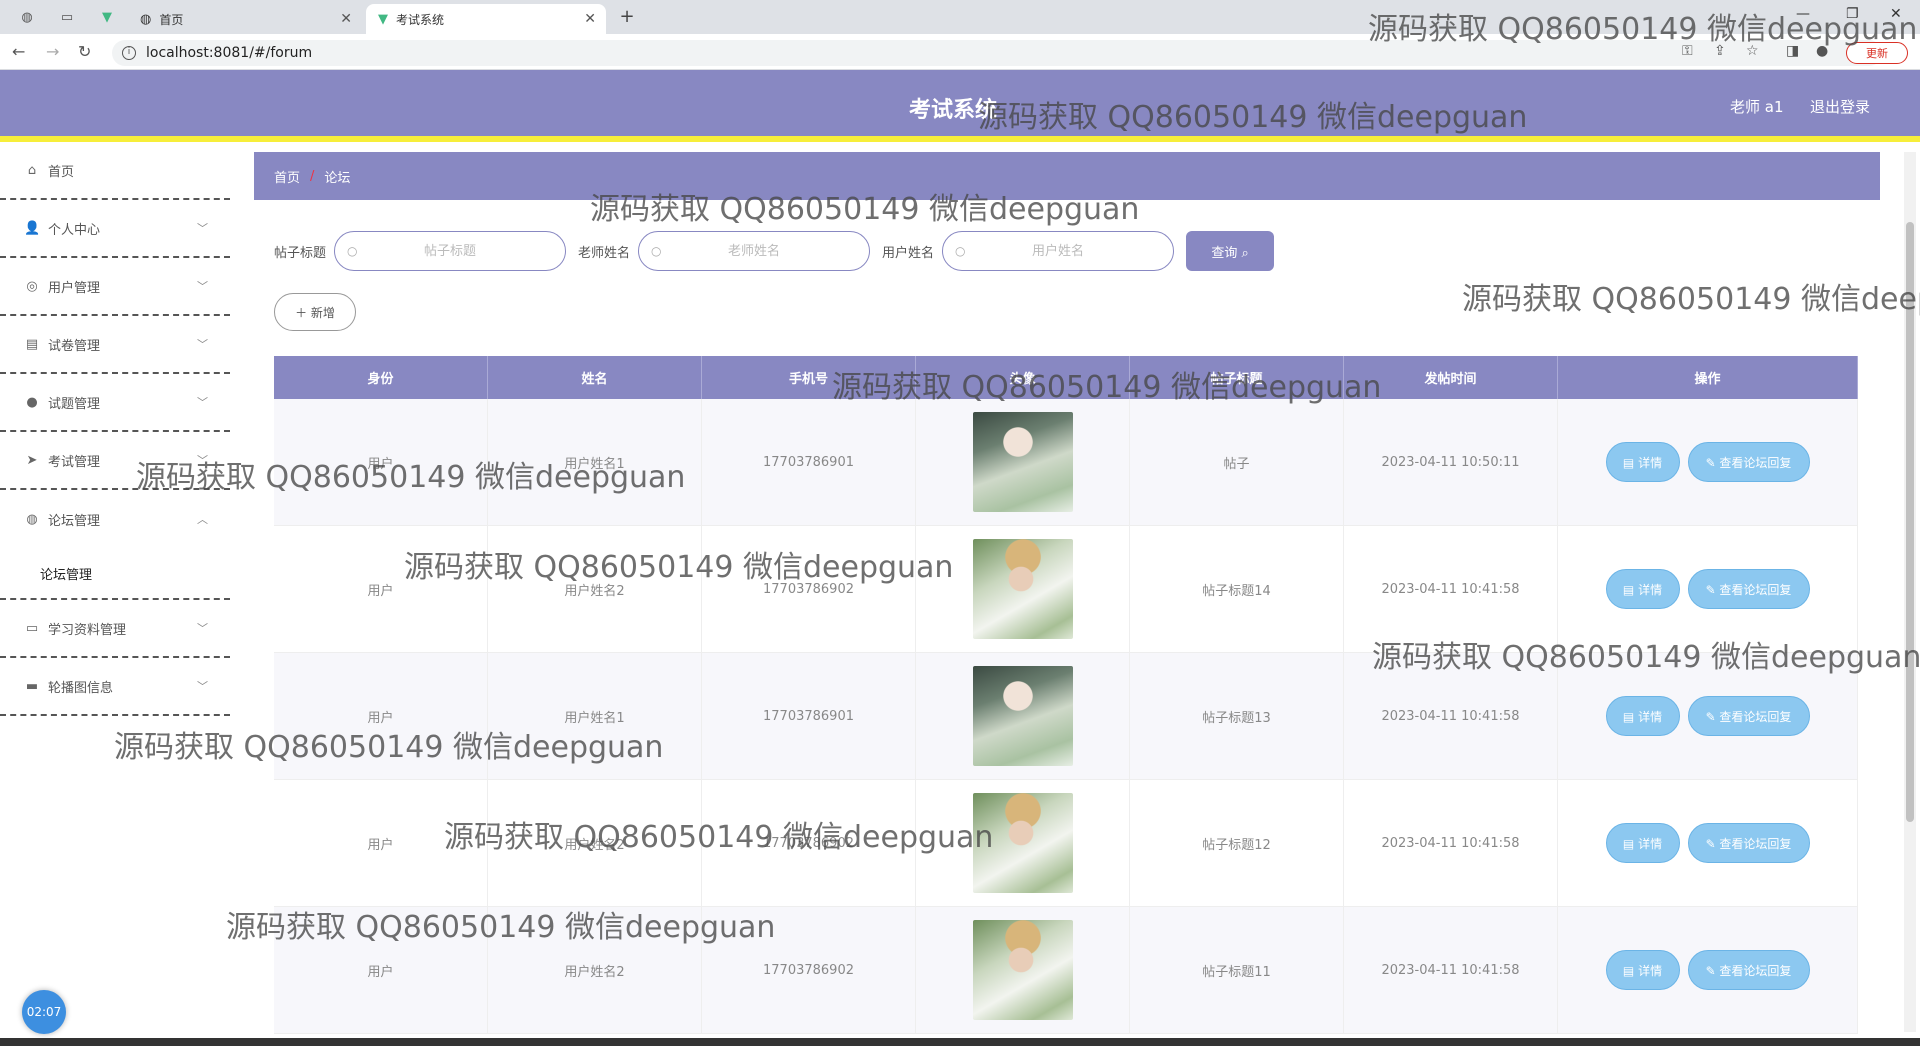 The height and width of the screenshot is (1046, 1920). Describe the element at coordinates (287, 176) in the screenshot. I see `breadcrumb-home: 首页` at that location.